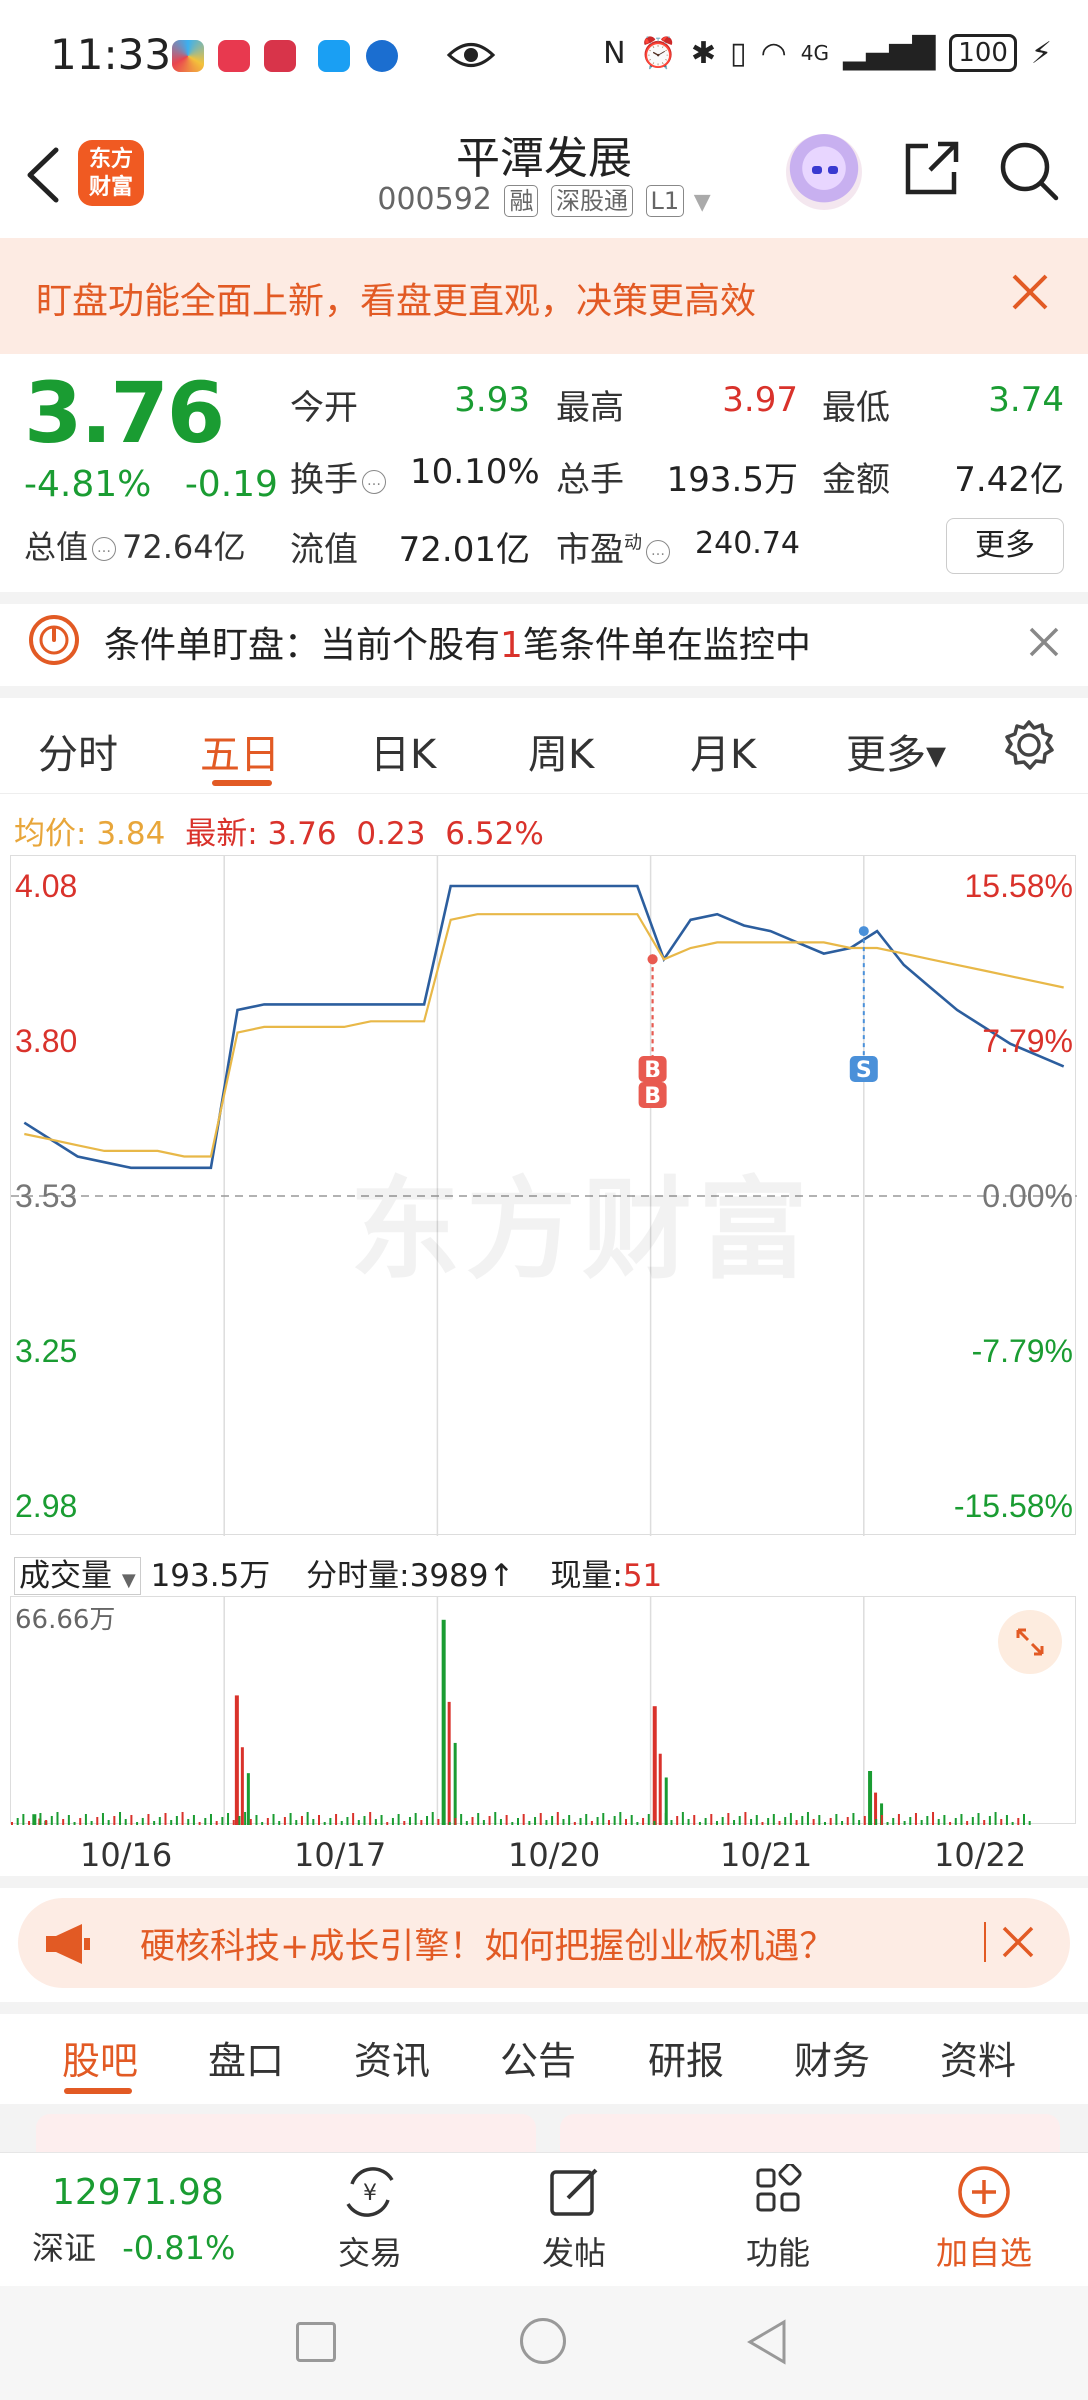 Image resolution: width=1088 pixels, height=2400 pixels. Describe the element at coordinates (246, 2057) in the screenshot. I see `tab-order-book: 盘口` at that location.